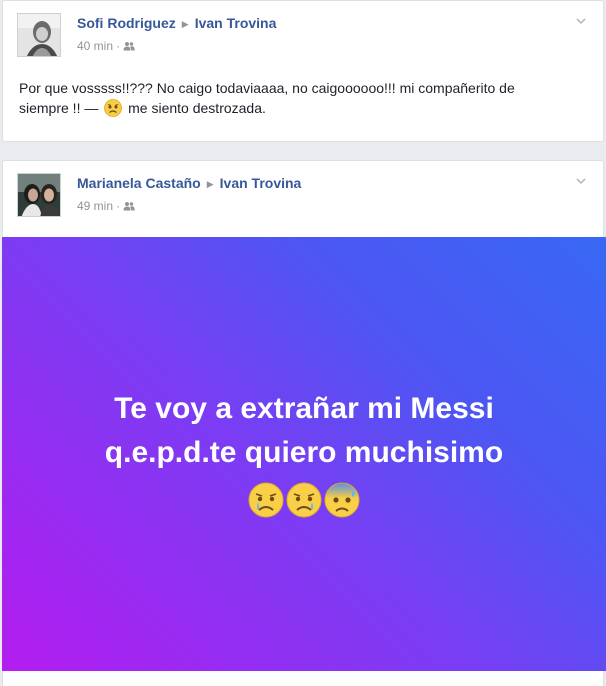  I want to click on sad-face-emoji, so click(113, 108).